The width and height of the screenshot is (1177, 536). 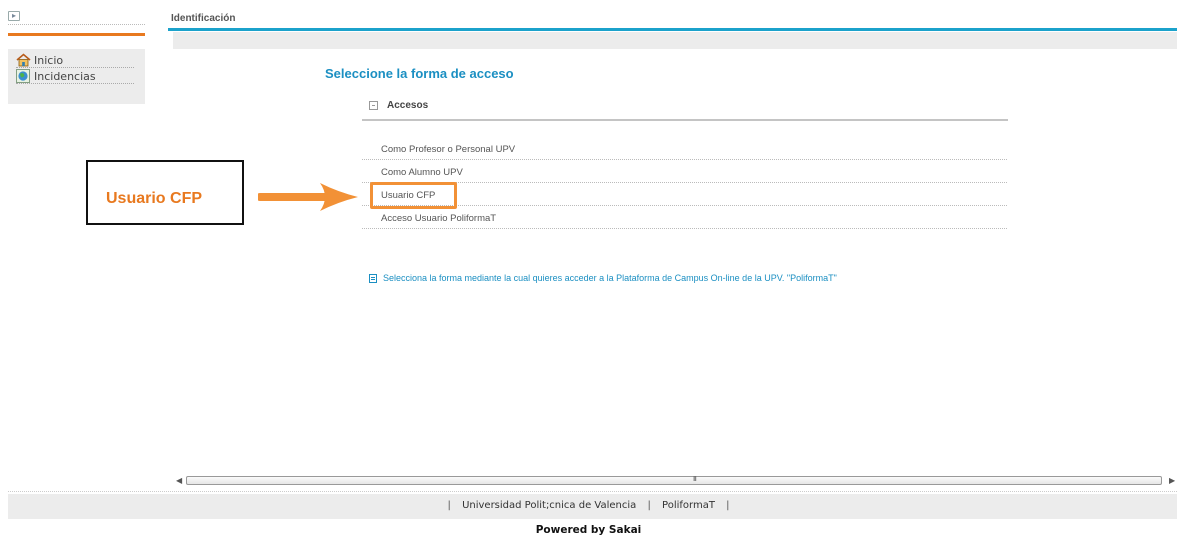 I want to click on sidebar-item-label: Inicio, so click(x=49, y=60).